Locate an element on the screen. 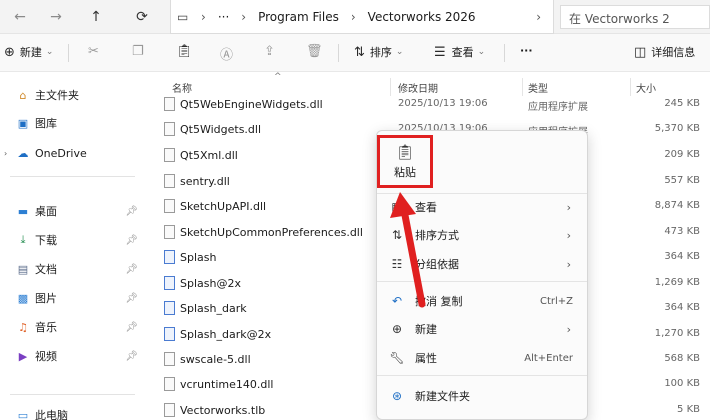 The height and width of the screenshot is (420, 710). sidebar-item-videos: ▶ 视频 📌︎ is located at coordinates (73, 356).